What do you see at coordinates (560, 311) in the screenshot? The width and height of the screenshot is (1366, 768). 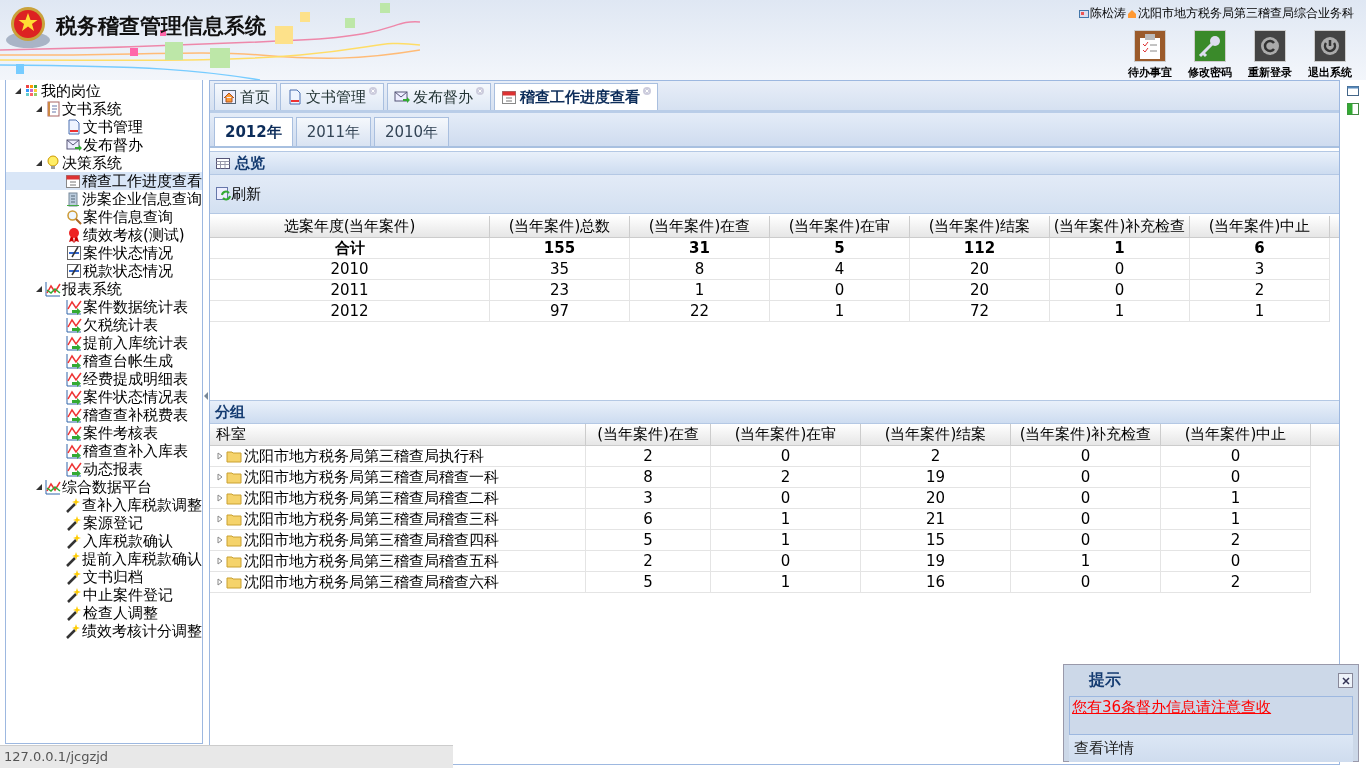 I see `table-cell: 97` at bounding box center [560, 311].